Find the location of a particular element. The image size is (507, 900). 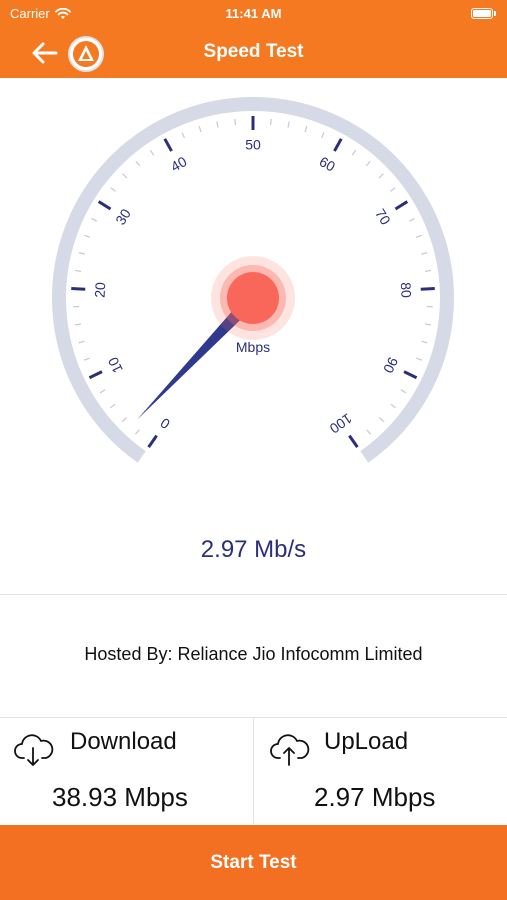

nav-bar: Speed Test is located at coordinates (253, 53).